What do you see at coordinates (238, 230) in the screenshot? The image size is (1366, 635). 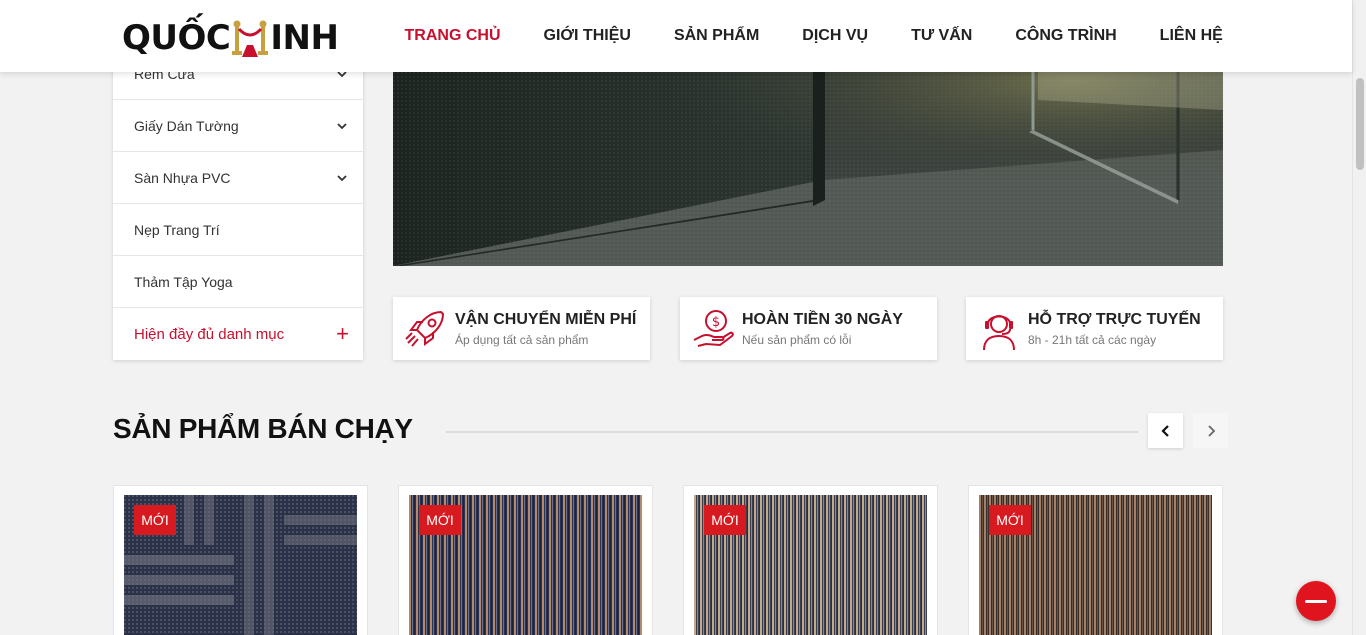 I see `sidebar-item-trim: Nẹp Trang Trí` at bounding box center [238, 230].